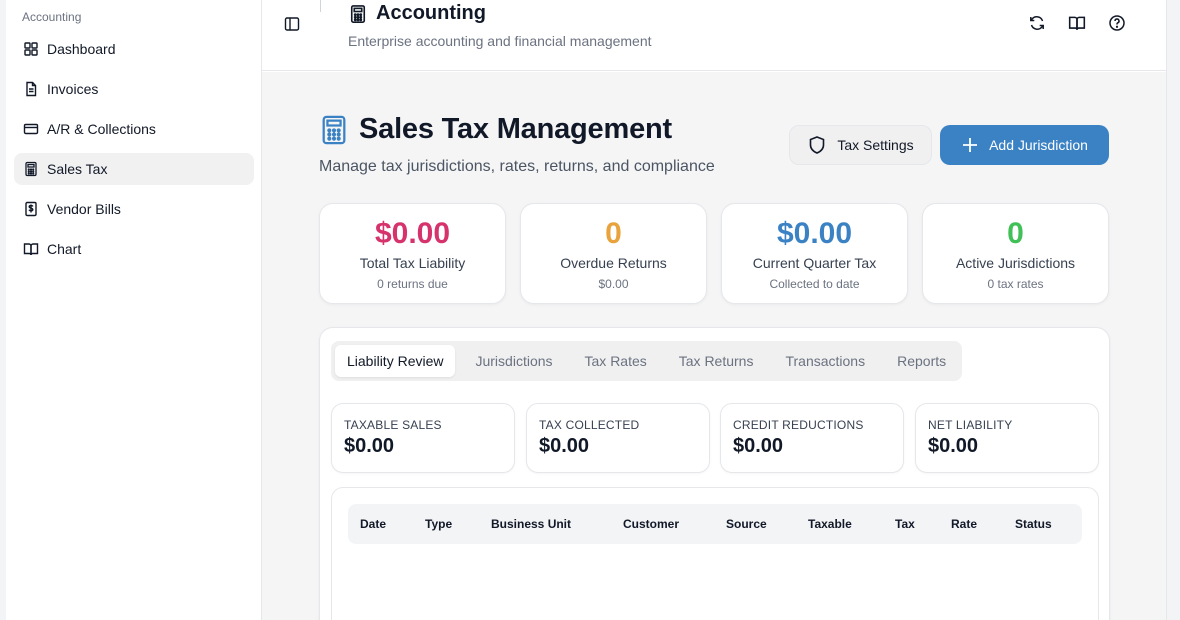  I want to click on tab-reports: Reports, so click(921, 361).